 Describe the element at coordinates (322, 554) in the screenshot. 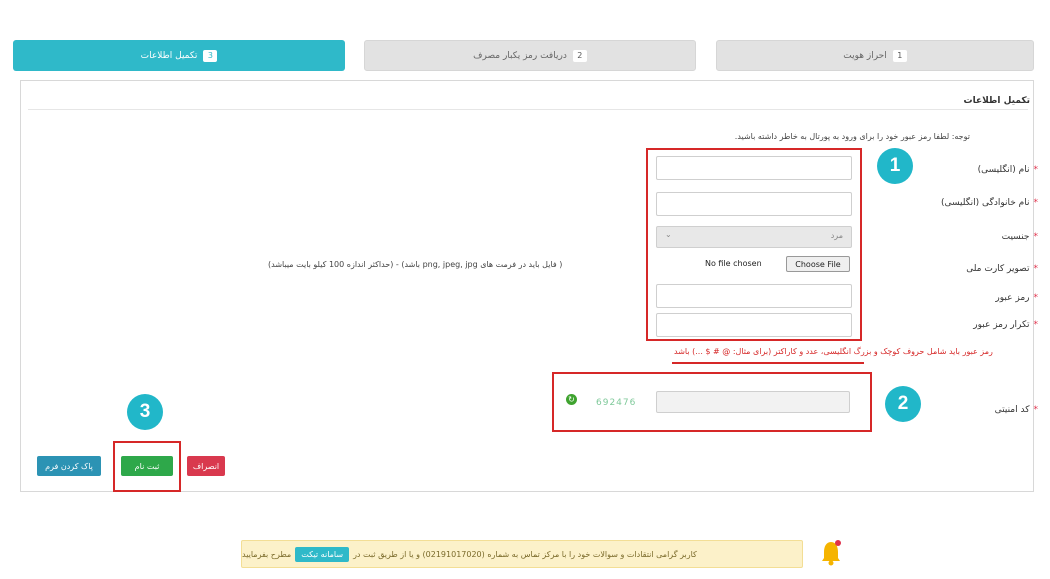

I see `ticket-link: سامانه تیکت` at that location.